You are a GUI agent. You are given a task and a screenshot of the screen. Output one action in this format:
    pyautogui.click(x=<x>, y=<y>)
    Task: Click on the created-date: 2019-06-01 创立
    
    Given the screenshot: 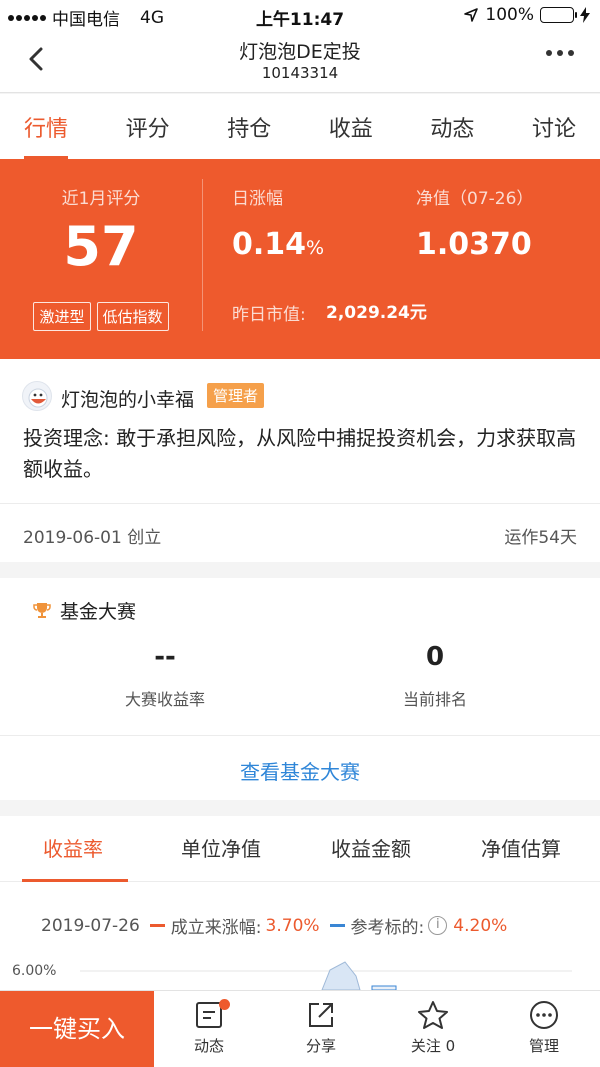 What is the action you would take?
    pyautogui.click(x=92, y=538)
    